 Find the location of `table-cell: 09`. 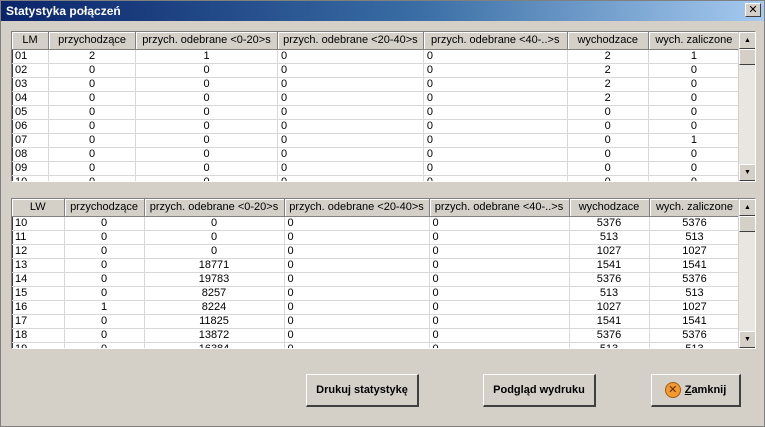

table-cell: 09 is located at coordinates (30, 168).